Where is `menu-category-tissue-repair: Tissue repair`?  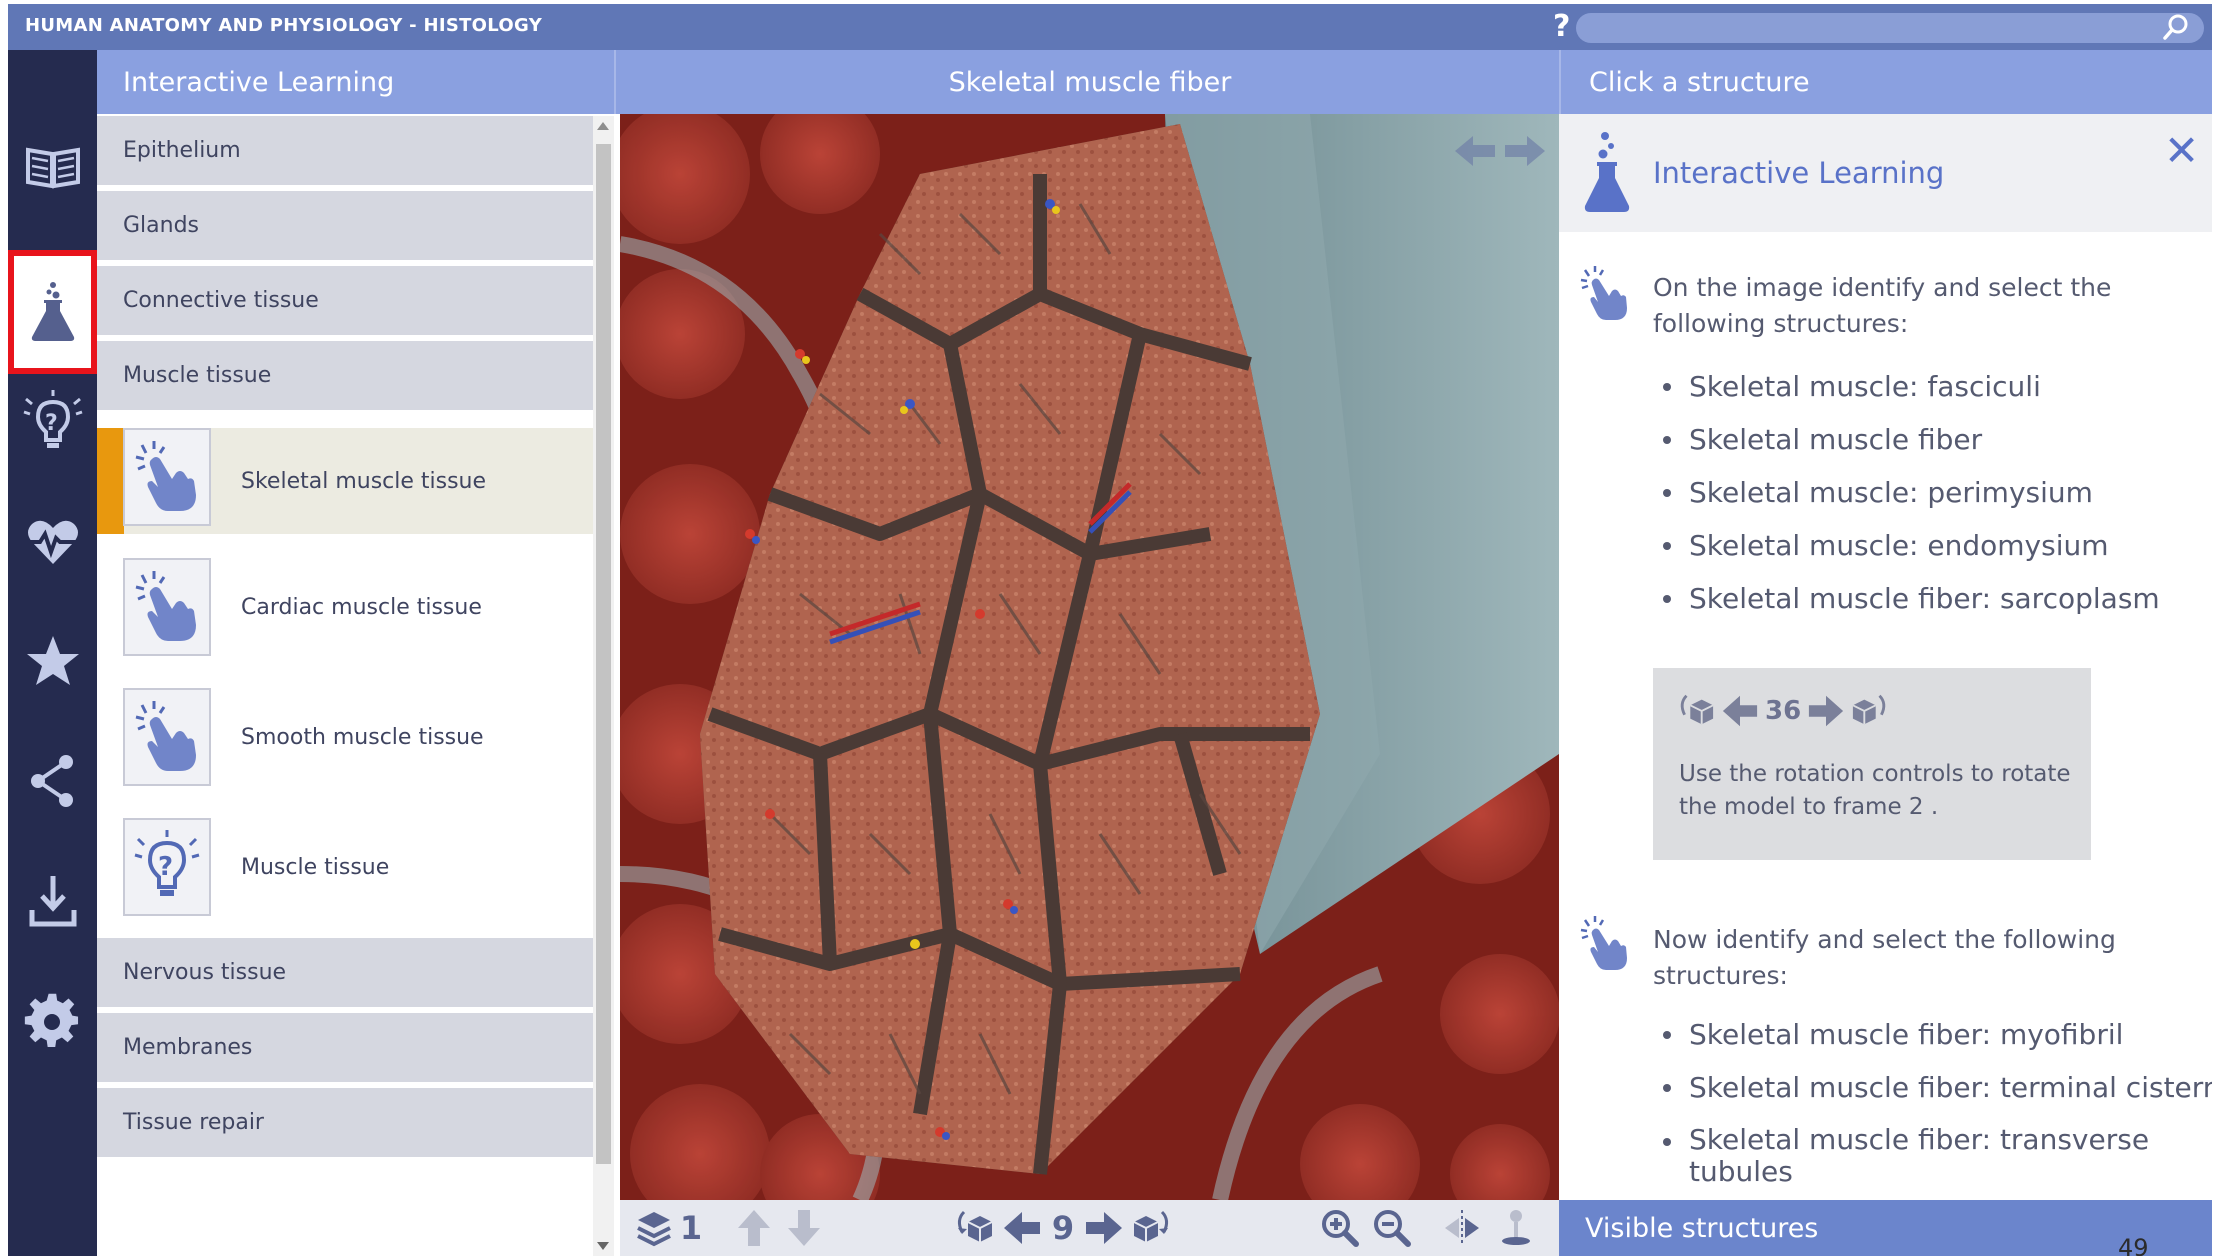 menu-category-tissue-repair: Tissue repair is located at coordinates (345, 1124).